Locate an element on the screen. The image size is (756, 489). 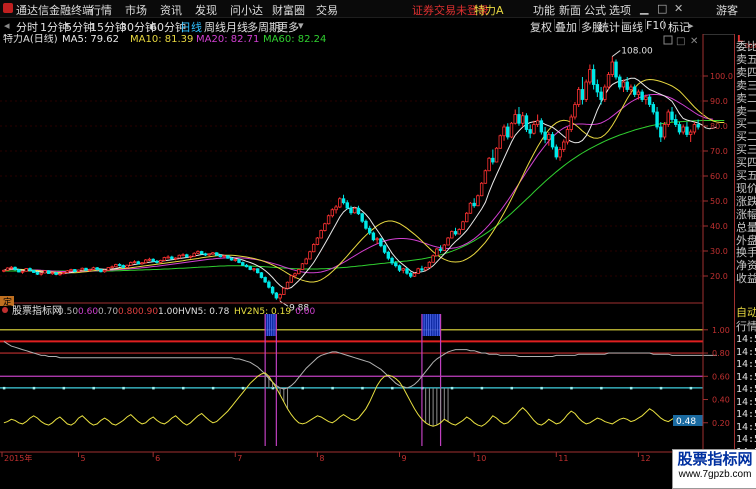
menu-trade: 交易 is located at coordinates (327, 10).